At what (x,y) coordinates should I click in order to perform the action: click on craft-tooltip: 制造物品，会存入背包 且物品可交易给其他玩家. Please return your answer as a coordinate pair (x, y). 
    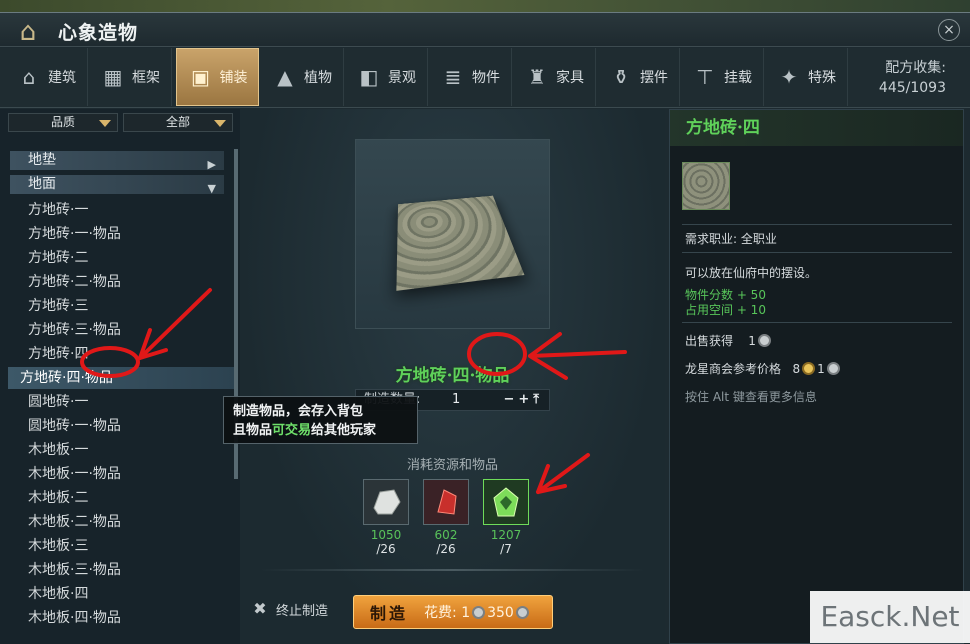
    Looking at the image, I should click on (320, 420).